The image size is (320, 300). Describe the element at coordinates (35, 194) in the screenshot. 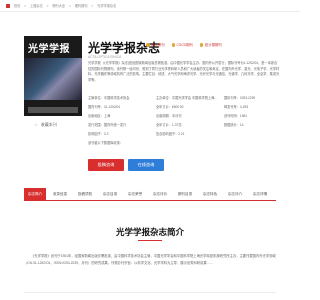

I see `tab-intro: 杂志简介` at that location.